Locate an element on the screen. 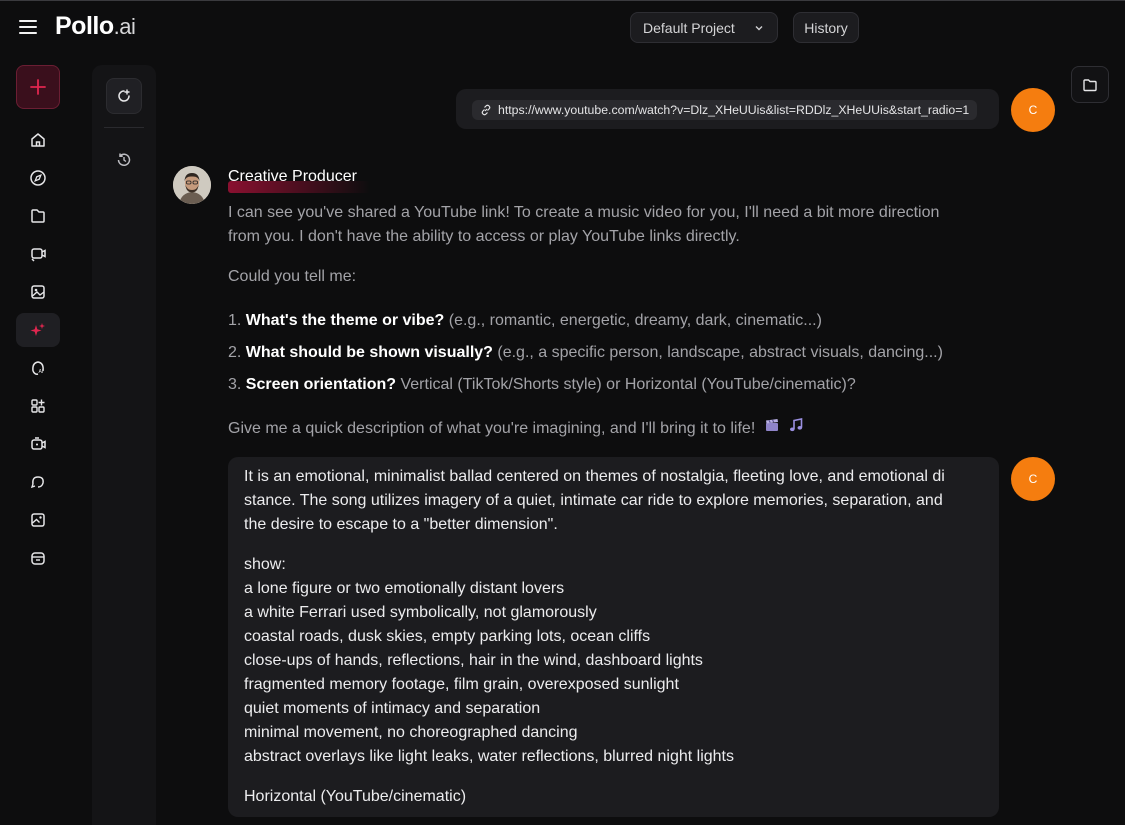  chevron-down-icon is located at coordinates (759, 29).